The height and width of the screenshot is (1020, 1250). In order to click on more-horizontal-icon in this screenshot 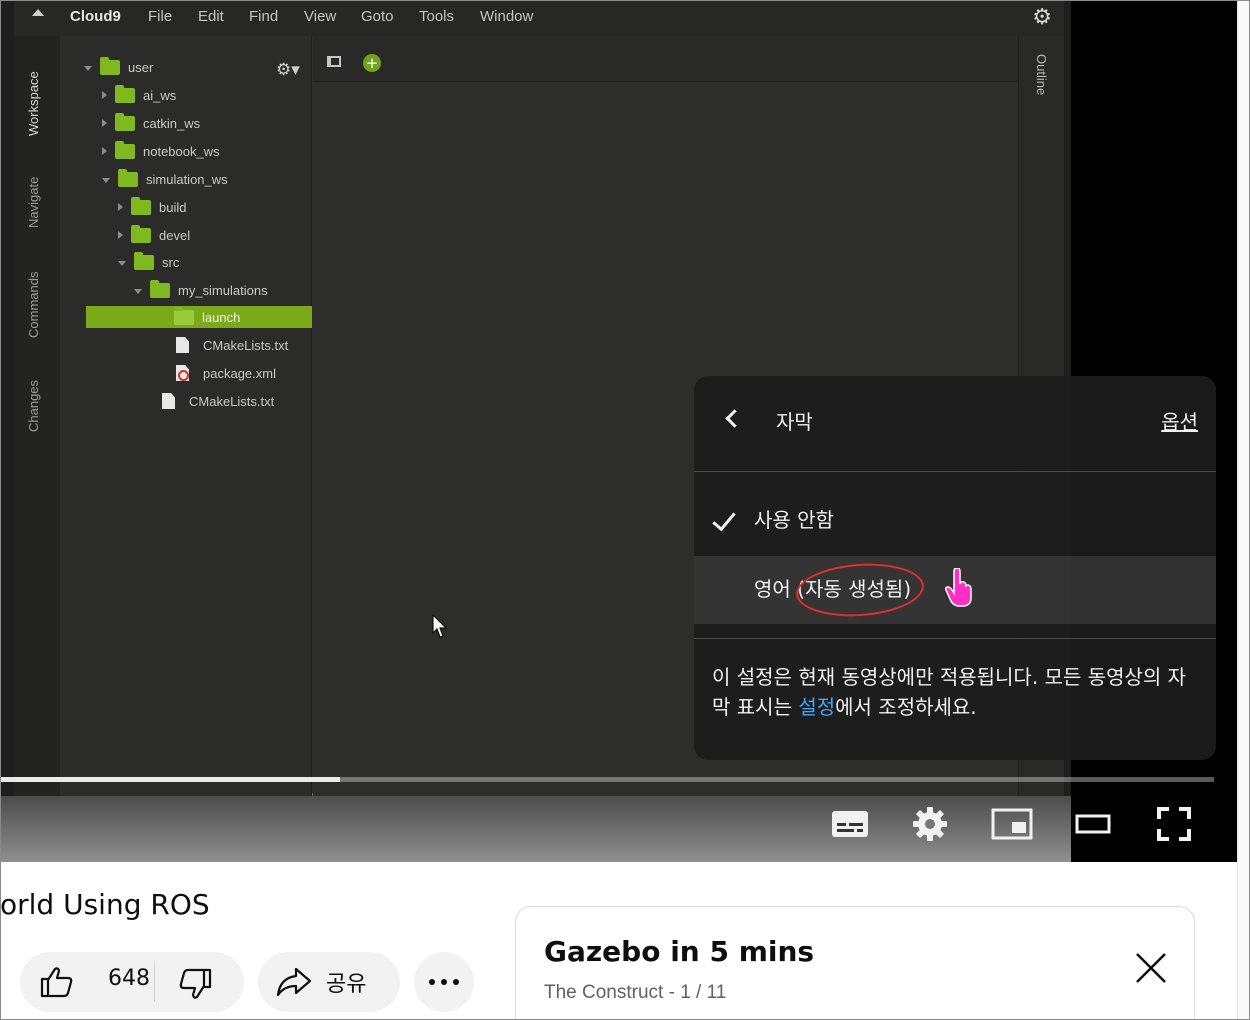, I will do `click(444, 982)`.